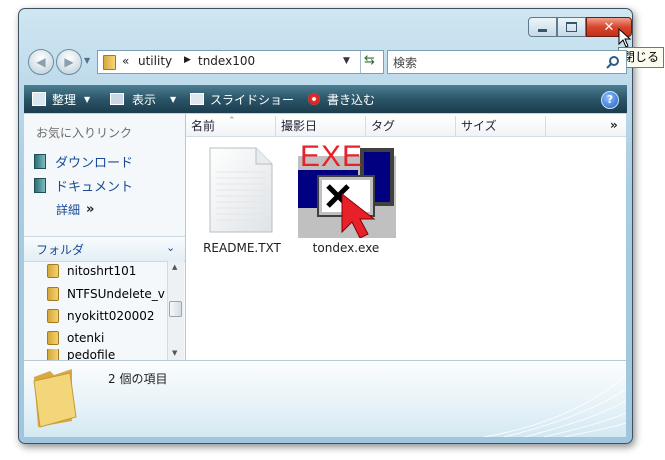 Image resolution: width=665 pixels, height=460 pixels. Describe the element at coordinates (90, 209) in the screenshot. I see `double-chevron-icon: »` at that location.